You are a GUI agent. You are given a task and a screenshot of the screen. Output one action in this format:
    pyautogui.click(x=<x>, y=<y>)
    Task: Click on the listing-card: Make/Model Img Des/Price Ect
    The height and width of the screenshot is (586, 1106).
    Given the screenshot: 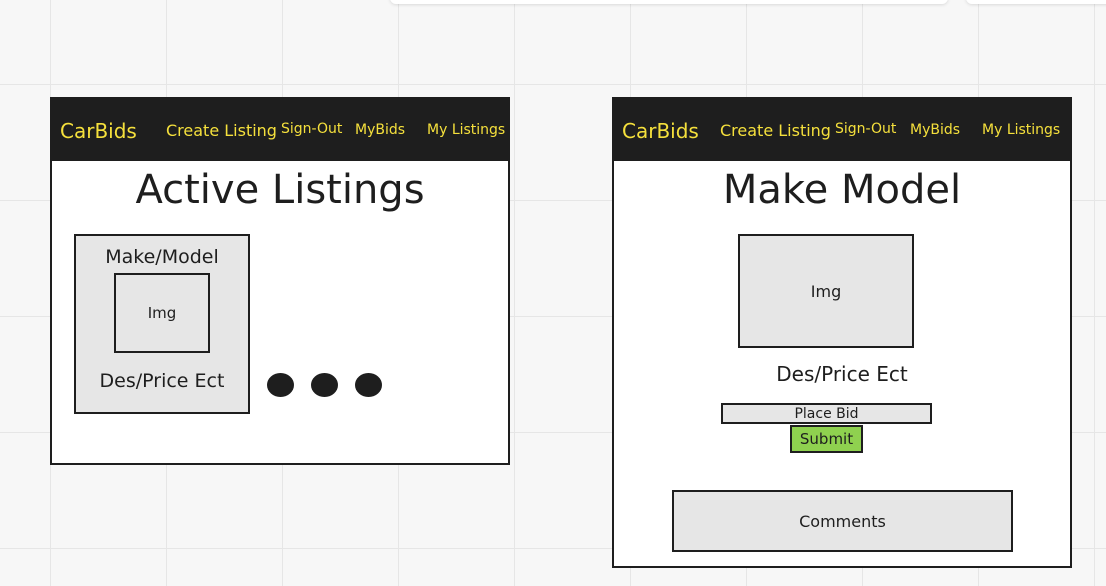 What is the action you would take?
    pyautogui.click(x=162, y=324)
    